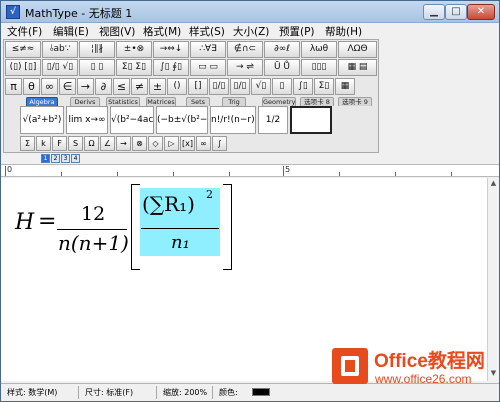  What do you see at coordinates (157, 86) in the screenshot?
I see `plus-minus-button: ±` at bounding box center [157, 86].